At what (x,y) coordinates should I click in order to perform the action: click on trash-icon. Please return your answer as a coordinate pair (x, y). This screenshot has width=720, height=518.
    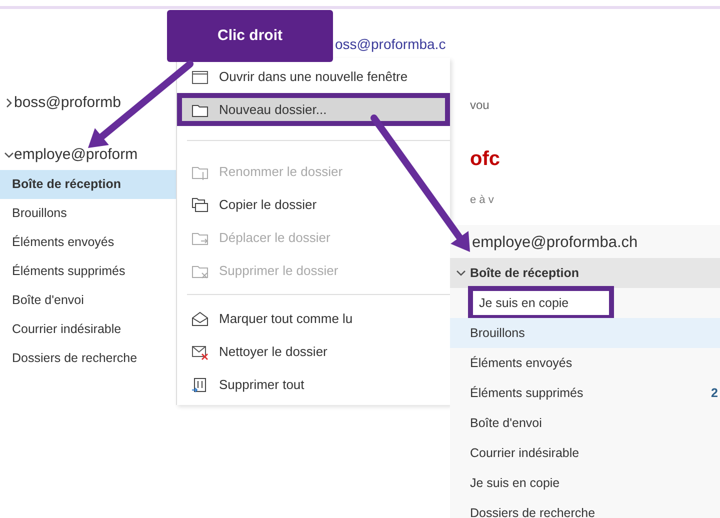
    Looking at the image, I should click on (200, 385).